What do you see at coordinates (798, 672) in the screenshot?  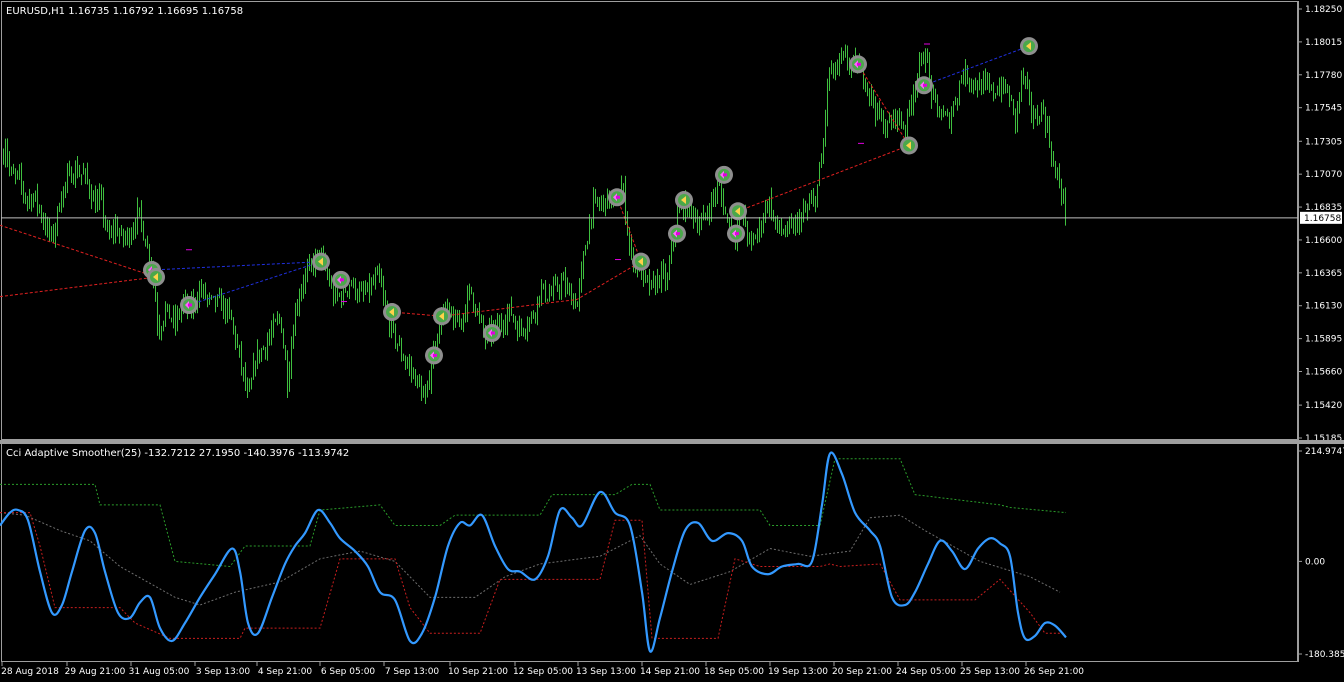 I see `time-tick-label: 19 Sep 13:00` at bounding box center [798, 672].